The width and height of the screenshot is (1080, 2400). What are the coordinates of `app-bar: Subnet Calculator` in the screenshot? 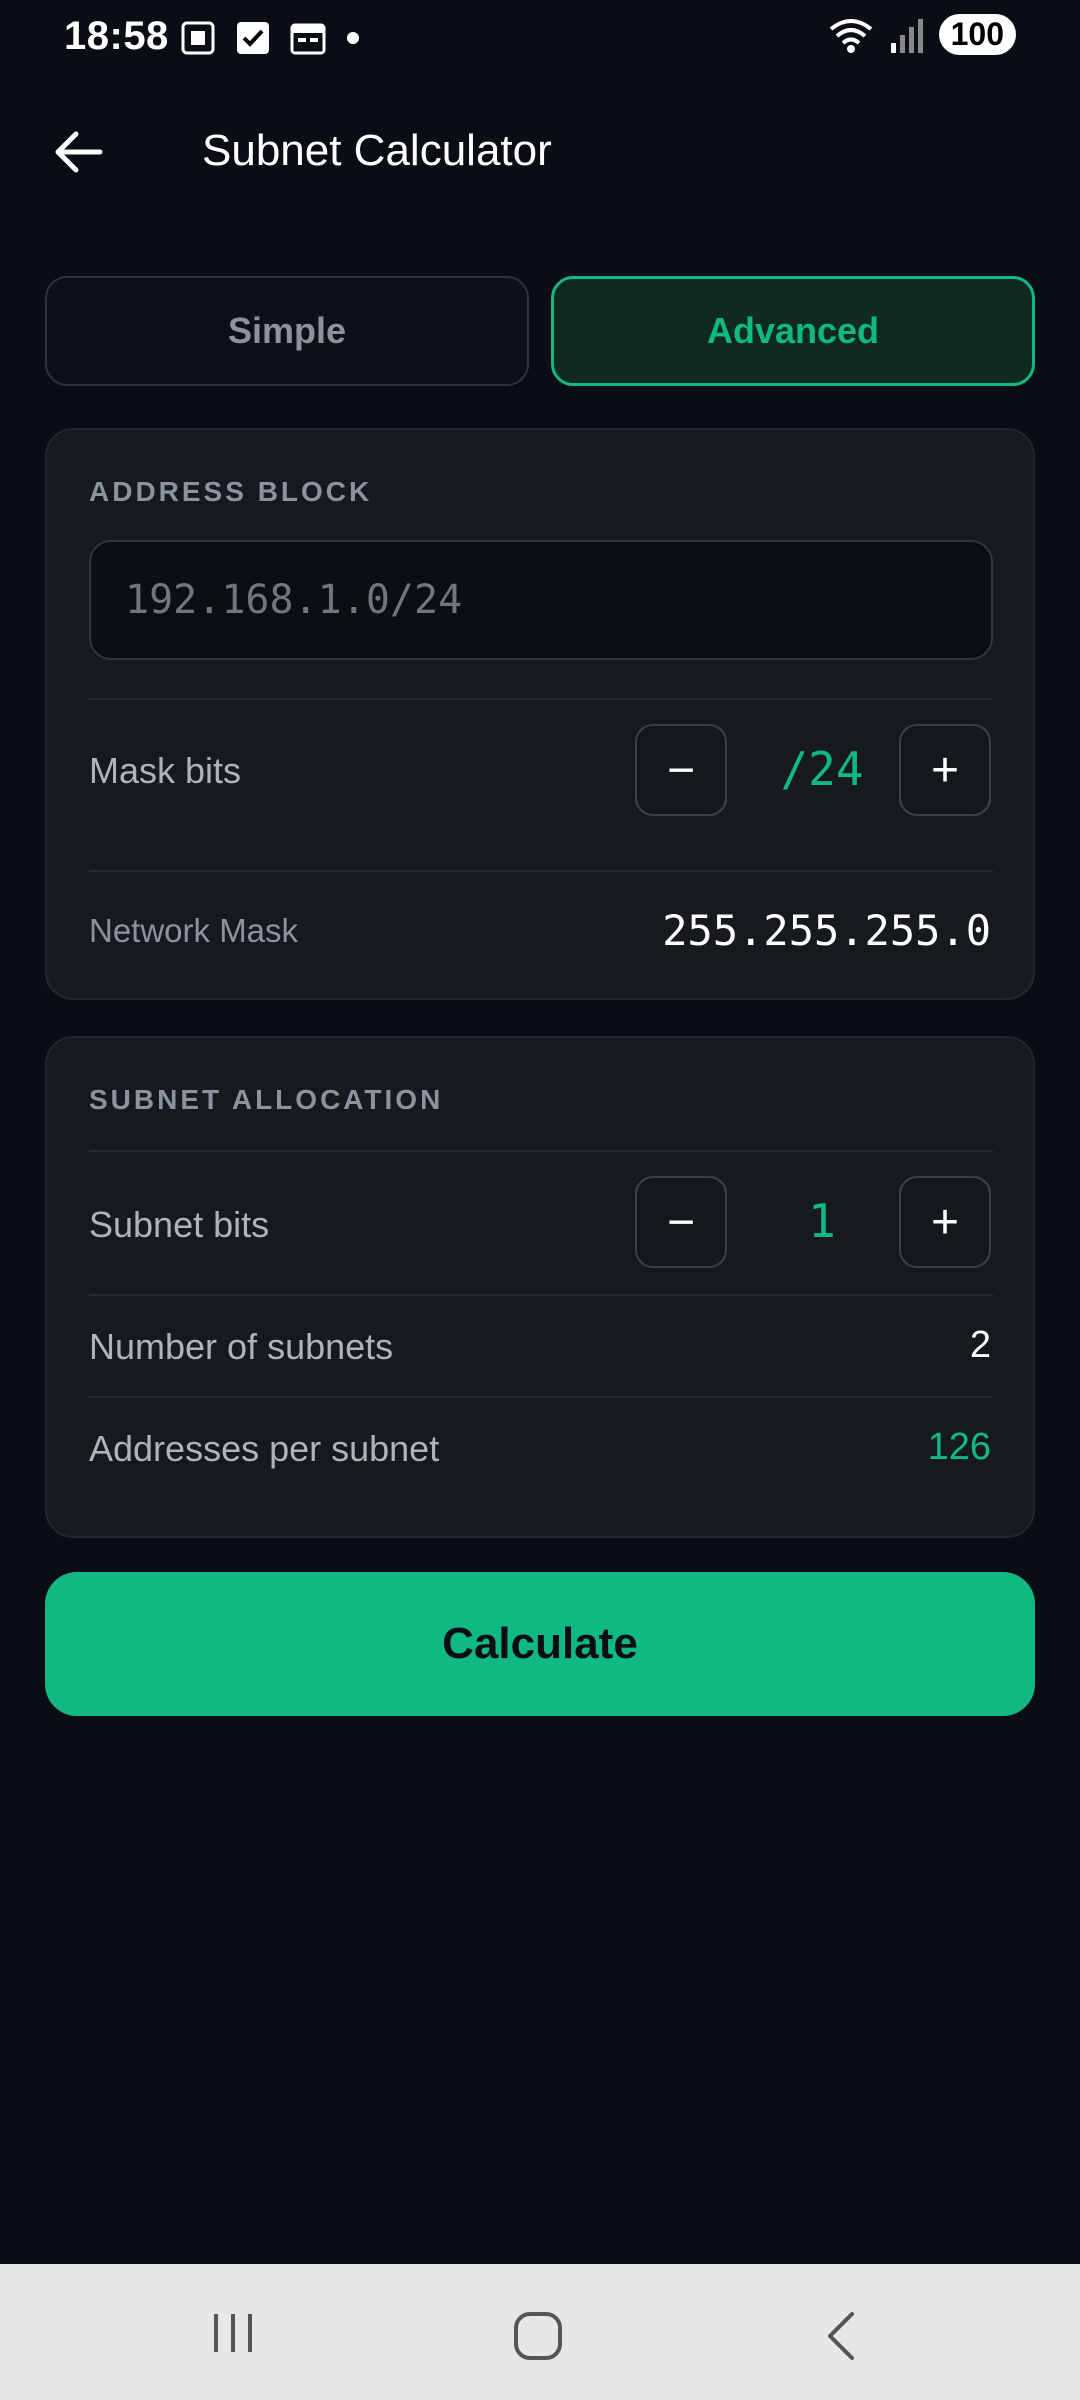 It's located at (540, 155).